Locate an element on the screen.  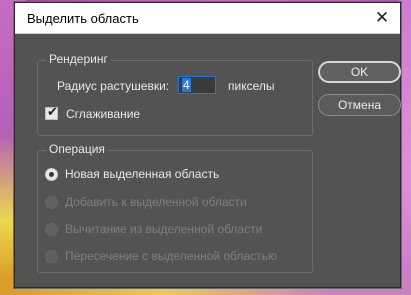
operation-legend: Операция is located at coordinates (77, 149).